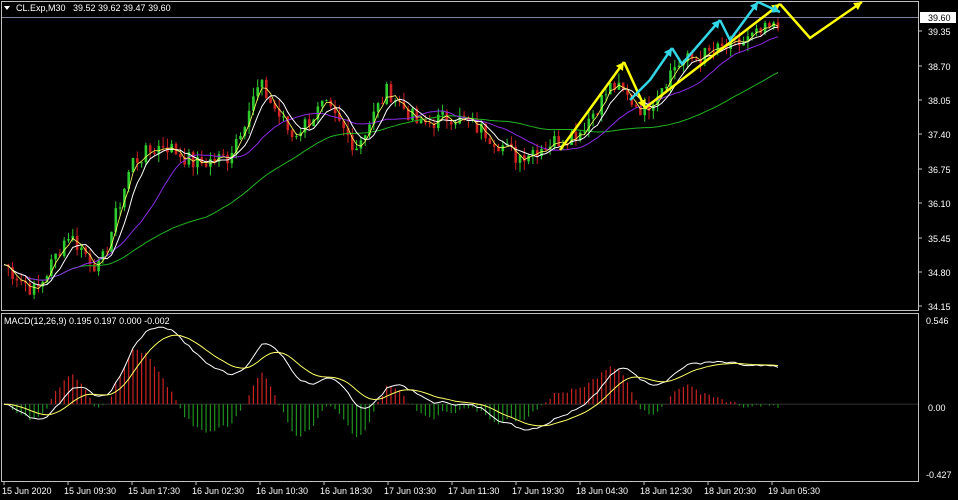 Image resolution: width=958 pixels, height=500 pixels. I want to click on price-label: 36.10, so click(939, 204).